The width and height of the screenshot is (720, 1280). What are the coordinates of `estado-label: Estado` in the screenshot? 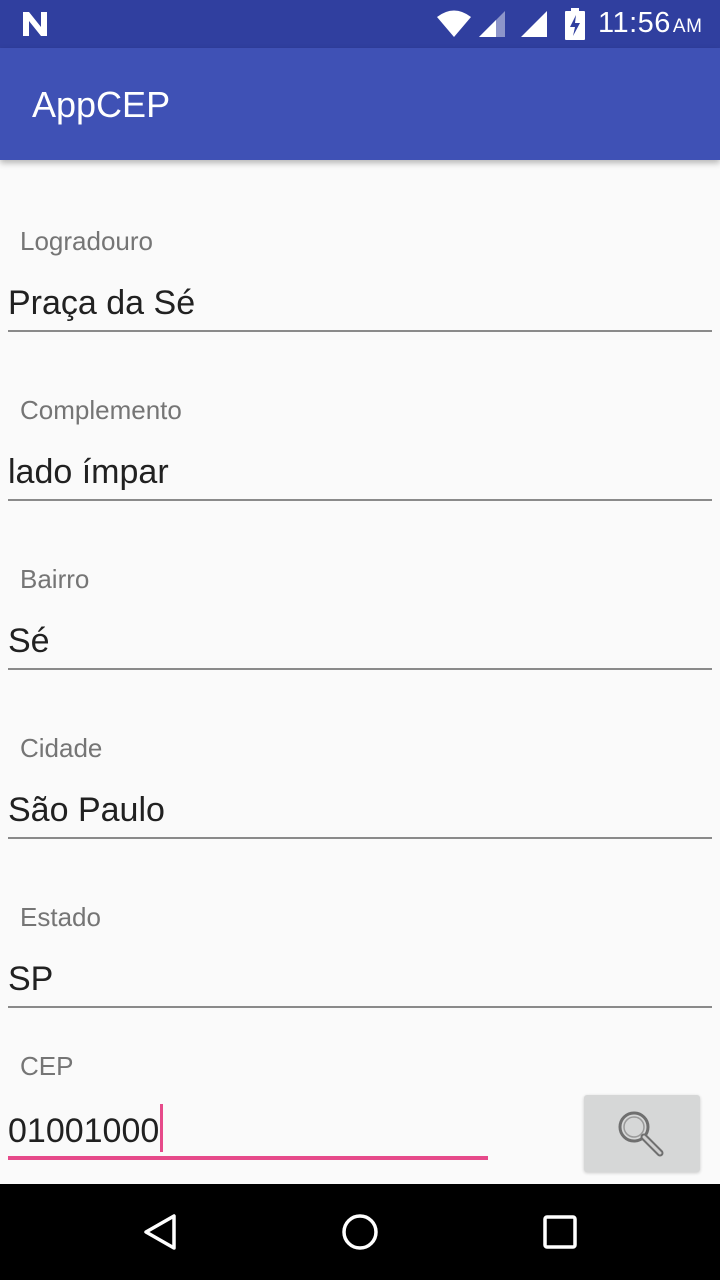 It's located at (60, 917).